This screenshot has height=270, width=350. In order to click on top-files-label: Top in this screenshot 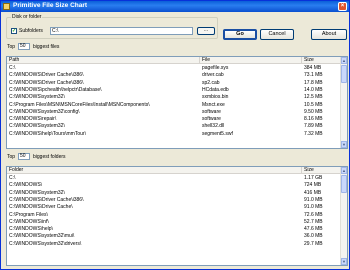, I will do `click(11, 47)`.